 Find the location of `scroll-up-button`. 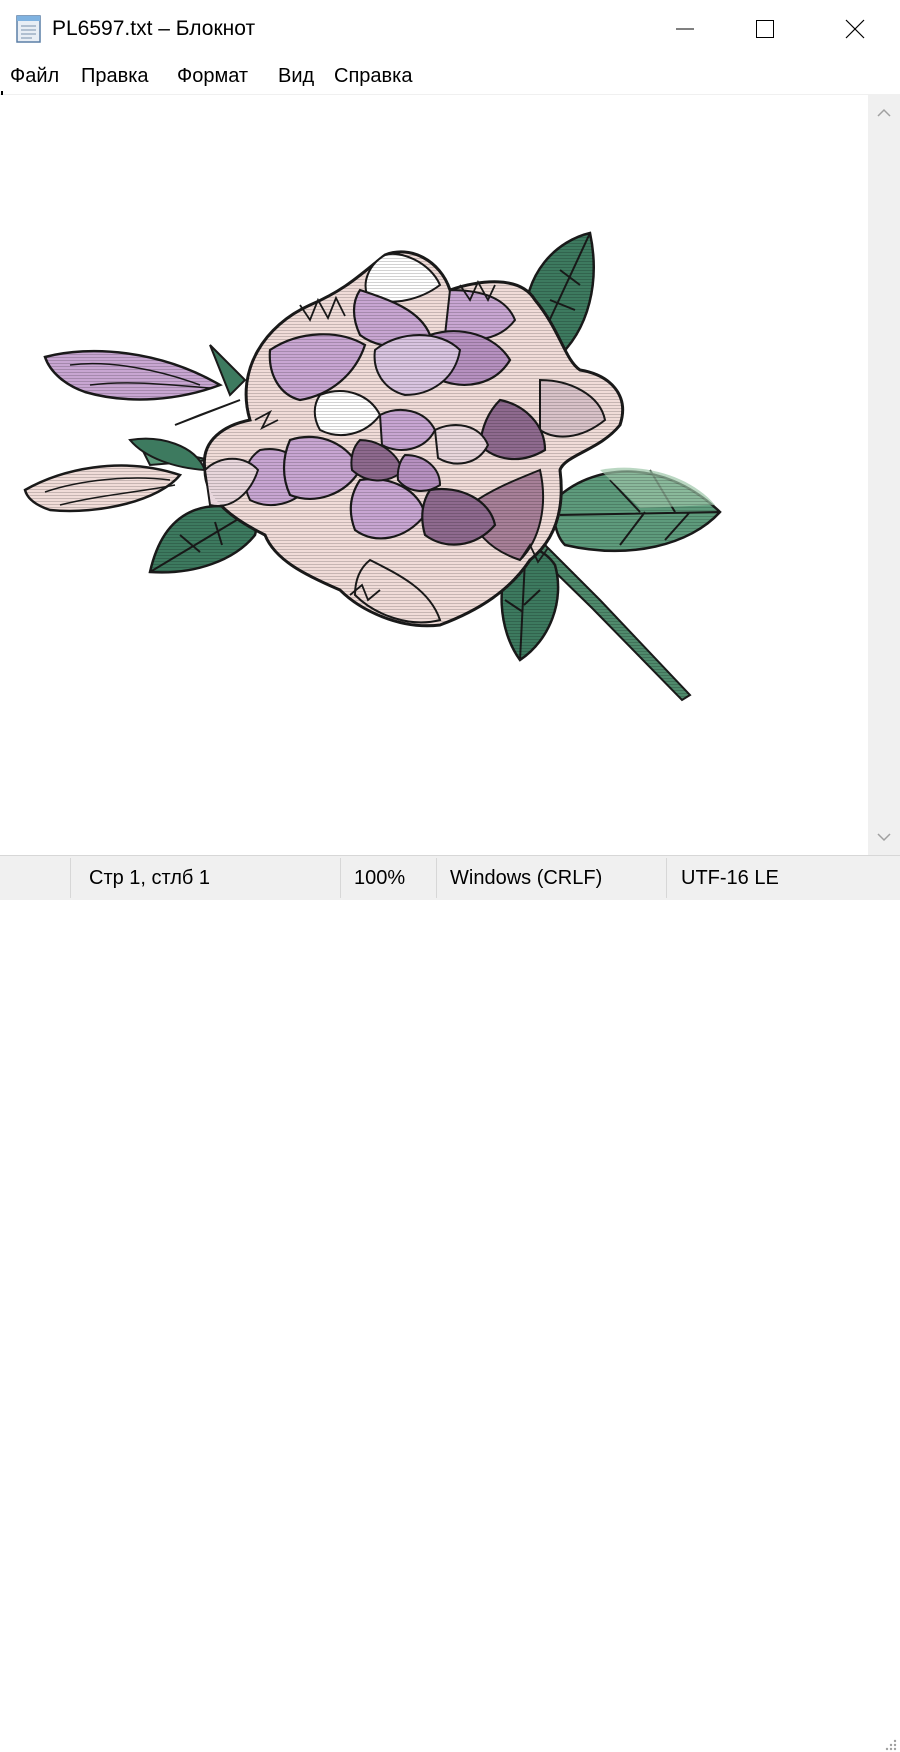

scroll-up-button is located at coordinates (884, 113).